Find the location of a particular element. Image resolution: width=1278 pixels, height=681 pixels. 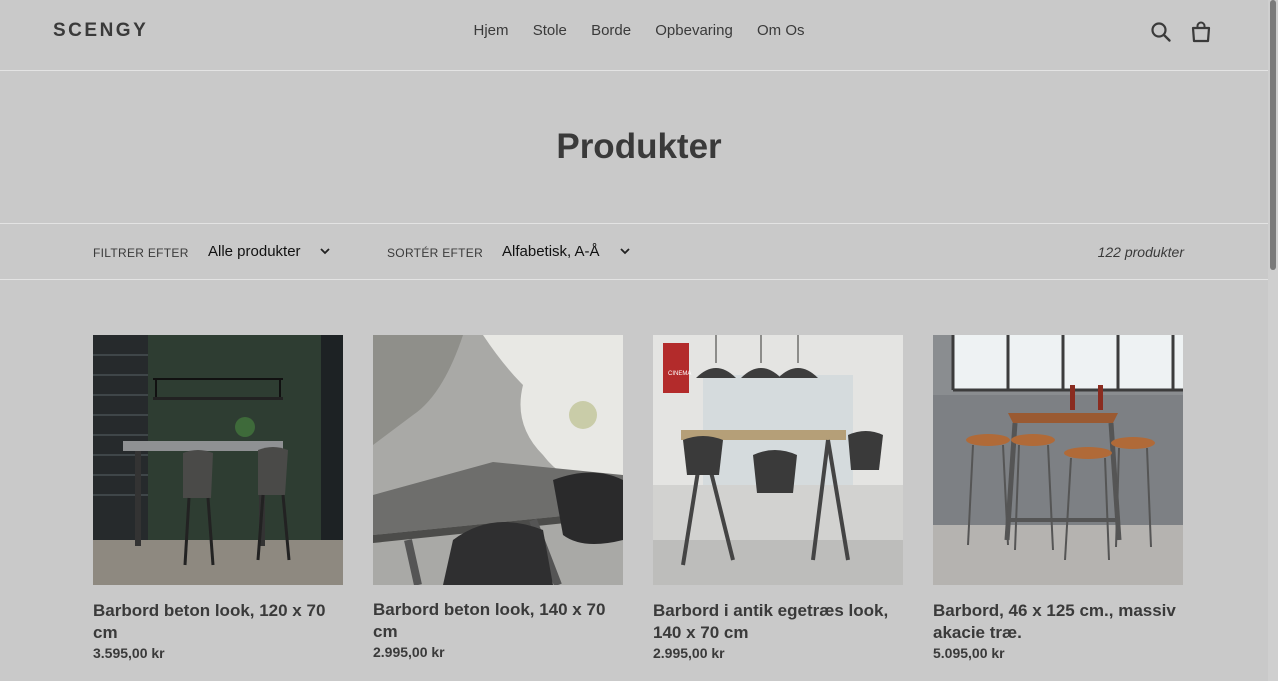

product-title: Barbord beton look, 120 x 70 cm is located at coordinates (218, 622).